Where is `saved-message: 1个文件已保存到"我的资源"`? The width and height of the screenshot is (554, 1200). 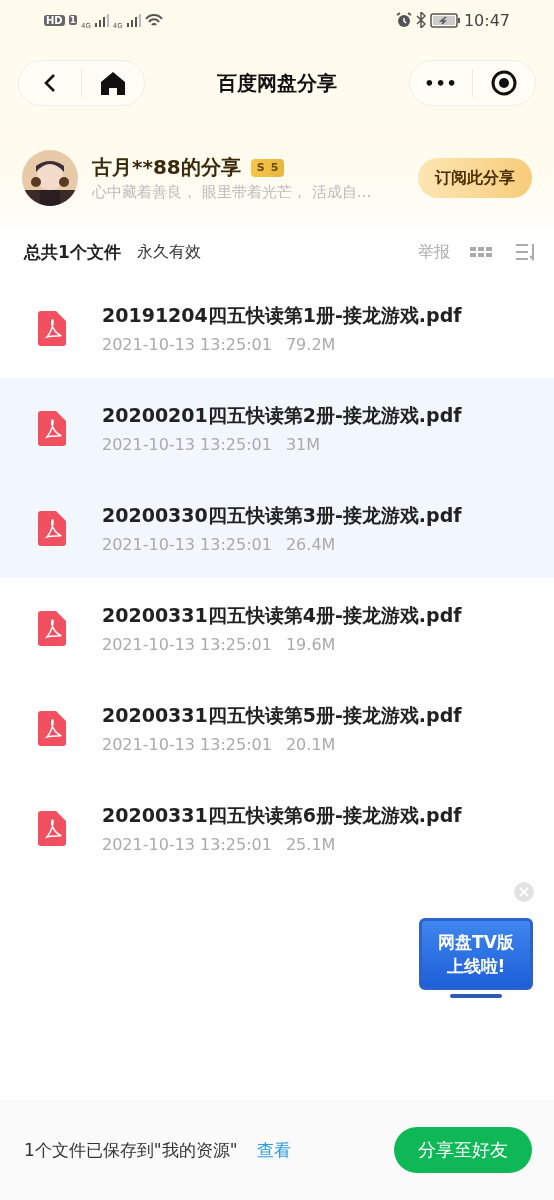 saved-message: 1个文件已保存到"我的资源" is located at coordinates (131, 1150).